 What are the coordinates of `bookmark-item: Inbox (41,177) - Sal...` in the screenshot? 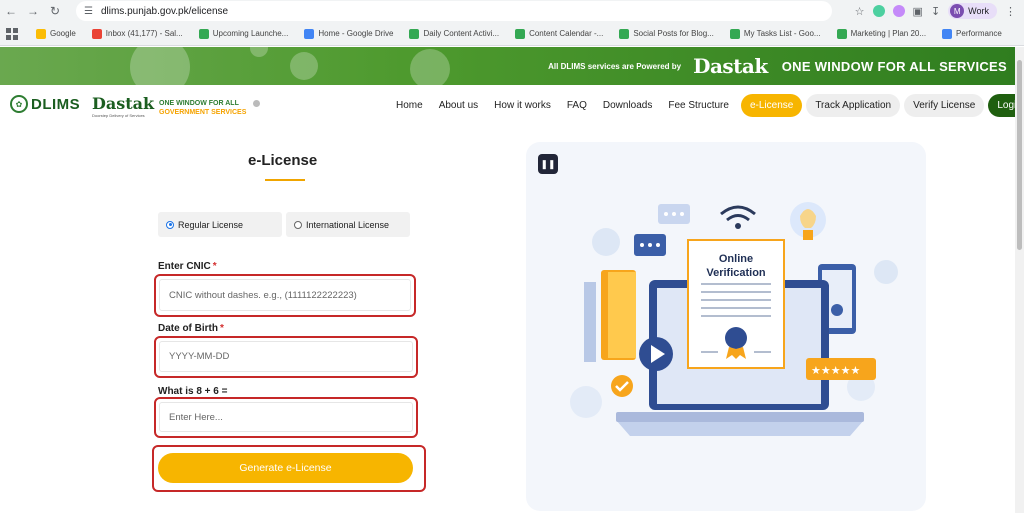 It's located at (137, 33).